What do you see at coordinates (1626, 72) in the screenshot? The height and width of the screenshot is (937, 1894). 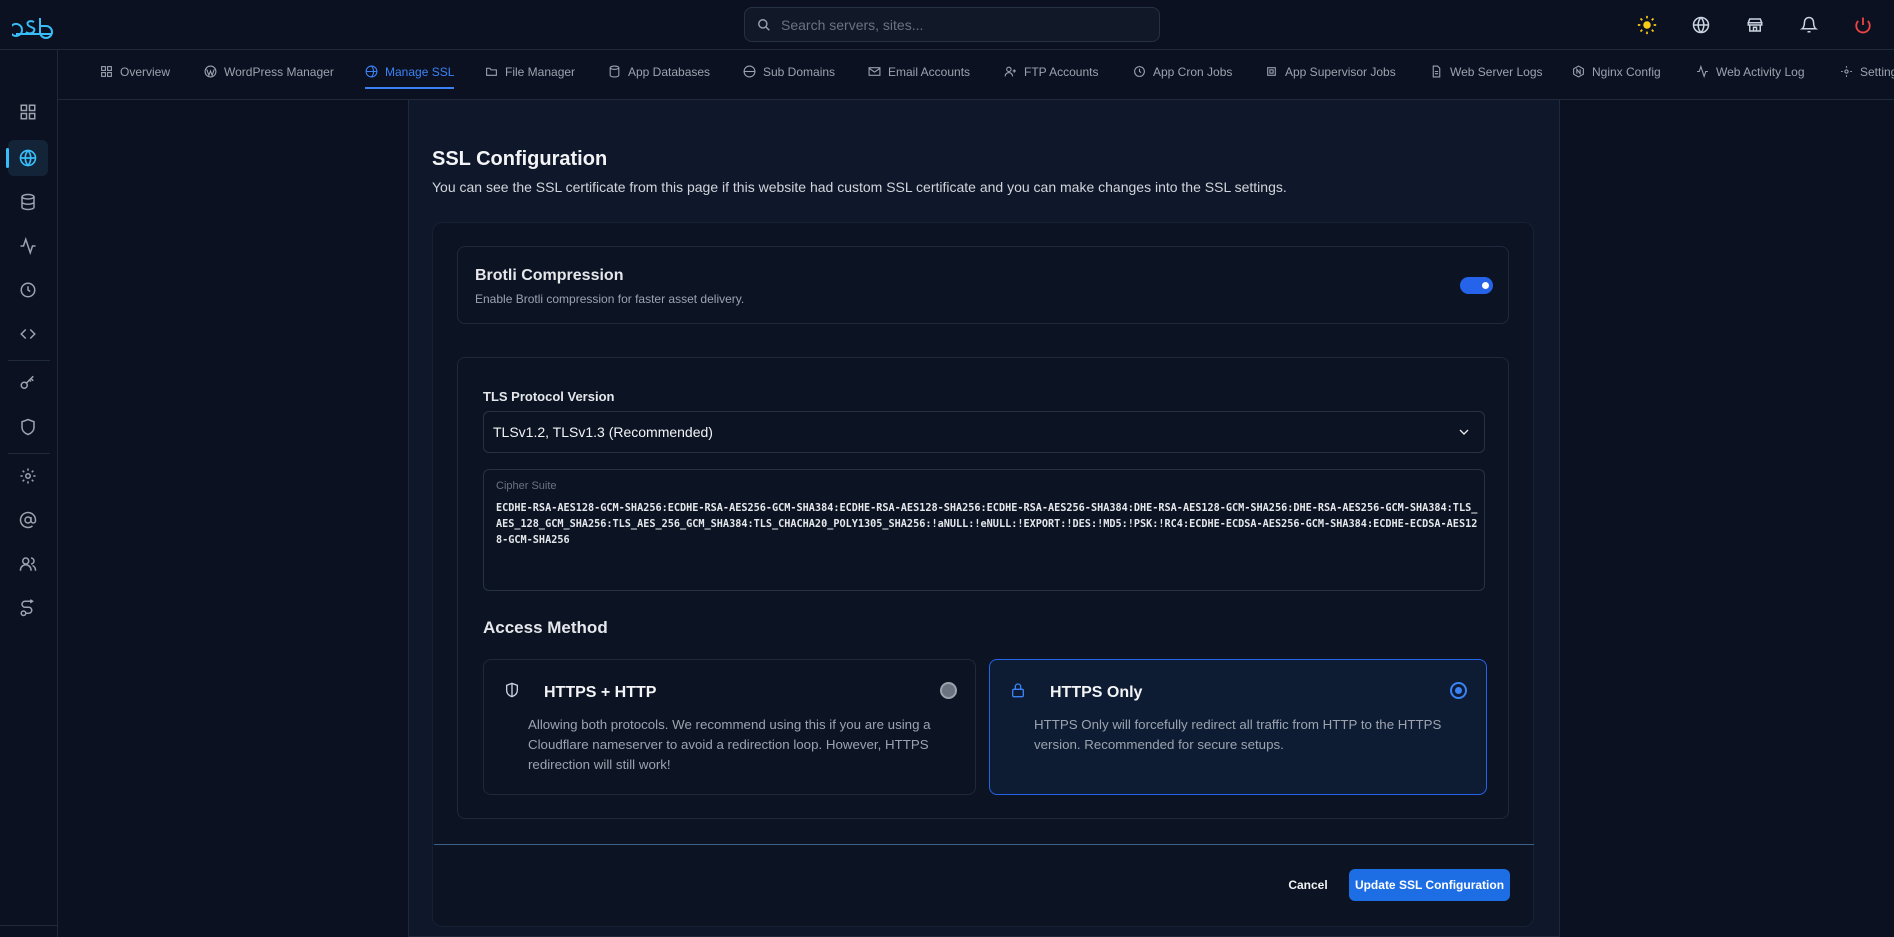 I see `tab-label: Nginx Config` at bounding box center [1626, 72].